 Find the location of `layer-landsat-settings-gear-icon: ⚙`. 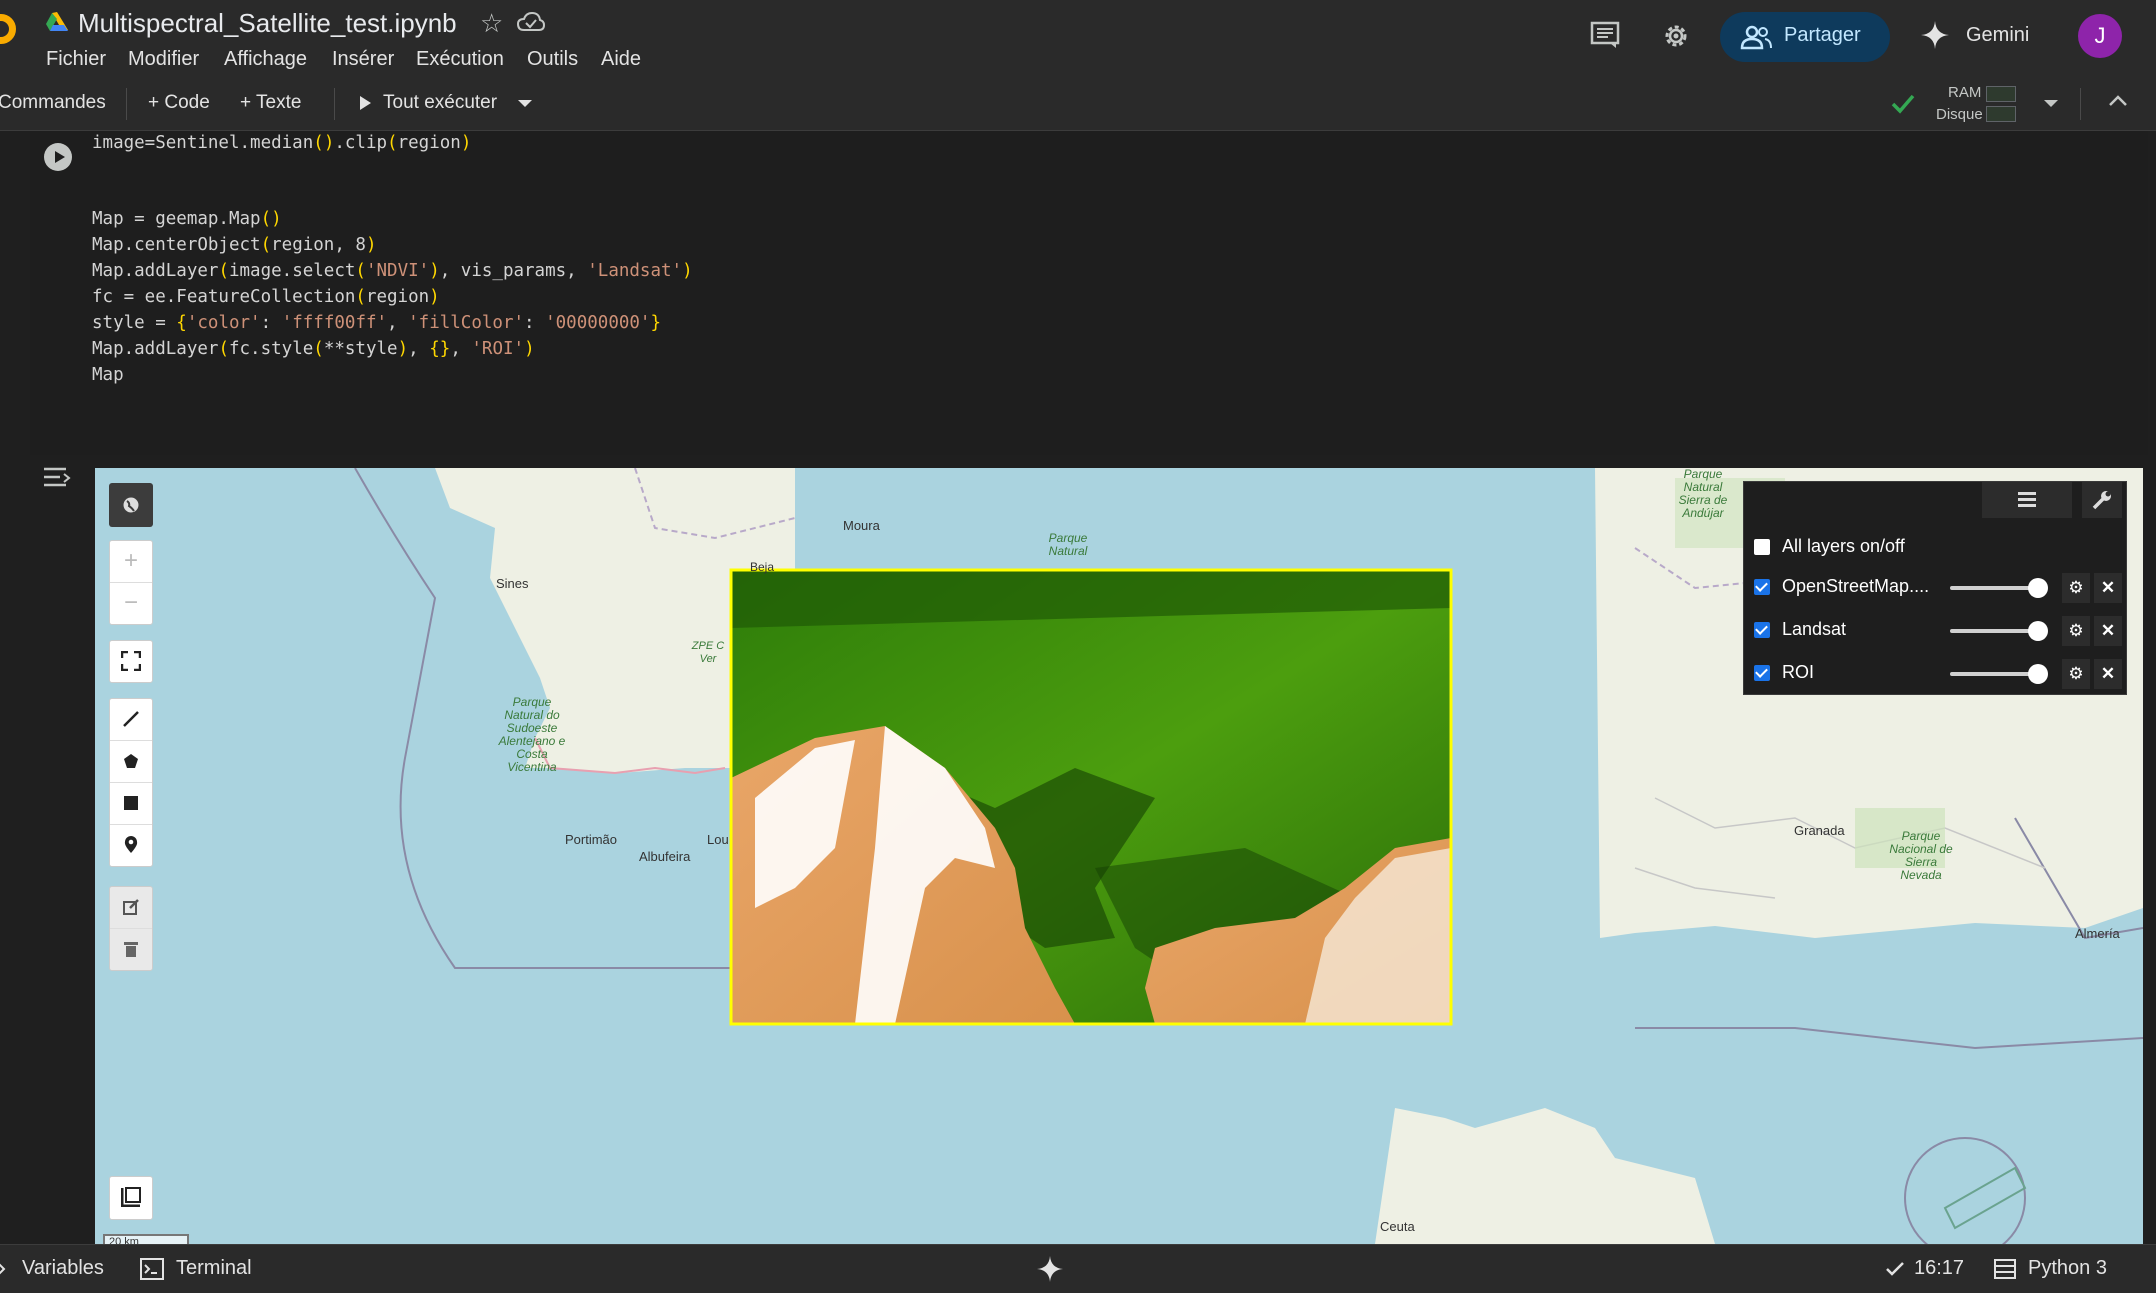

layer-landsat-settings-gear-icon: ⚙ is located at coordinates (2076, 631).